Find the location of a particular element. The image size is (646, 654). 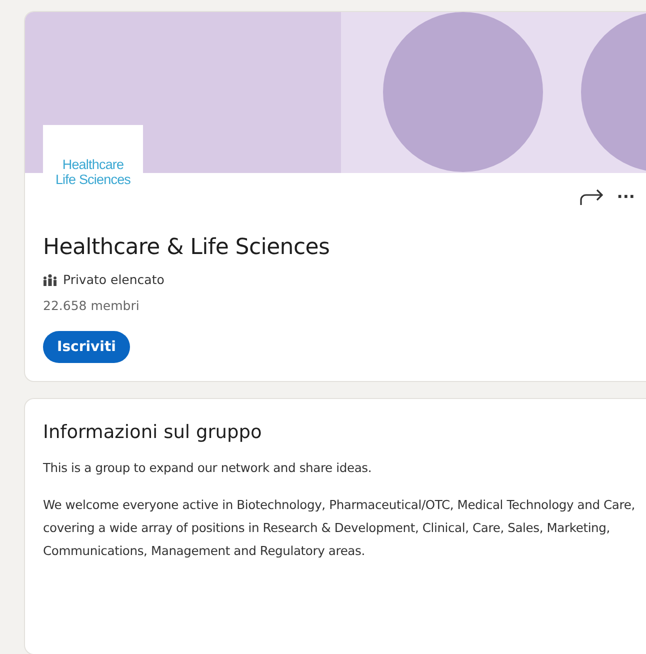

about-title: Informazioni sul gruppo is located at coordinates (153, 432).